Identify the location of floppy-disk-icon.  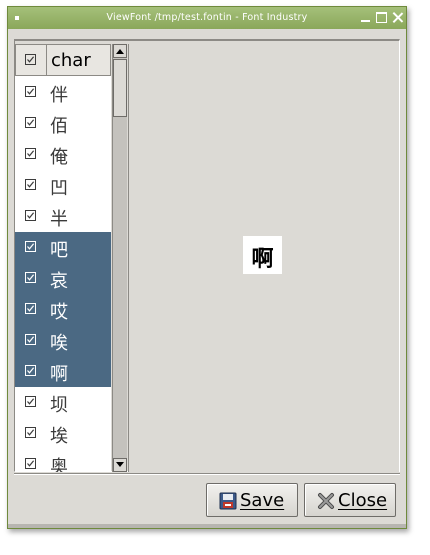
(228, 503).